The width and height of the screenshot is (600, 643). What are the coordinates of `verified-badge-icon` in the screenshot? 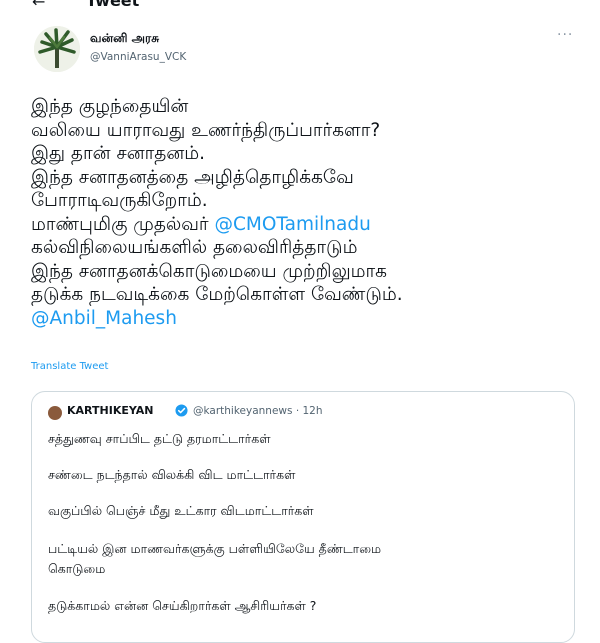 It's located at (181, 410).